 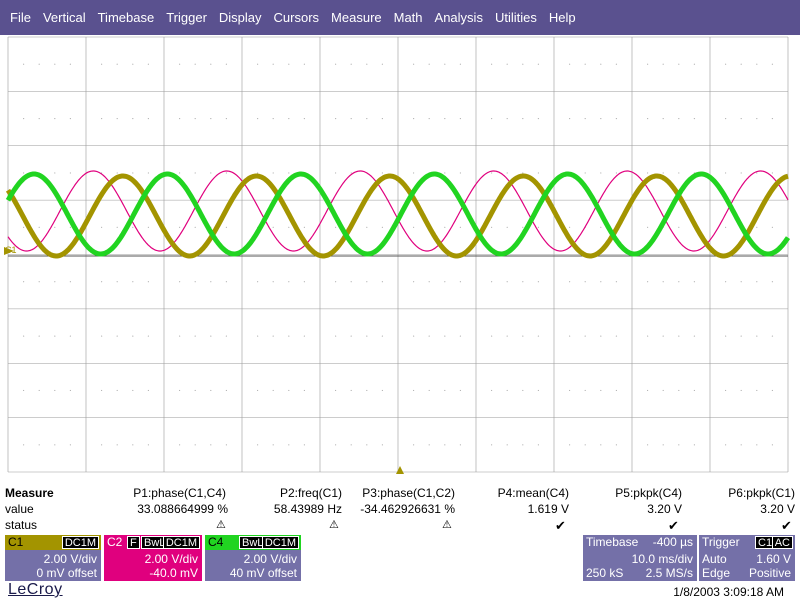 What do you see at coordinates (408, 17) in the screenshot?
I see `menu-math: Math` at bounding box center [408, 17].